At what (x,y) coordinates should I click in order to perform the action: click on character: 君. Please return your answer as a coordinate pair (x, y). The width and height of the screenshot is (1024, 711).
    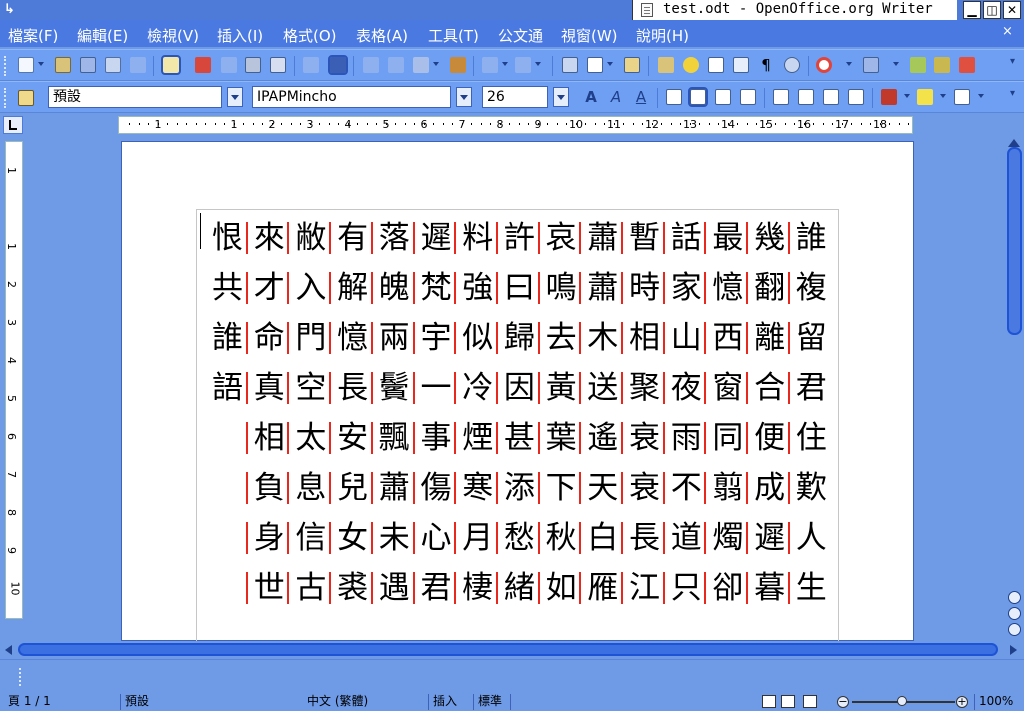
    Looking at the image, I should click on (811, 388).